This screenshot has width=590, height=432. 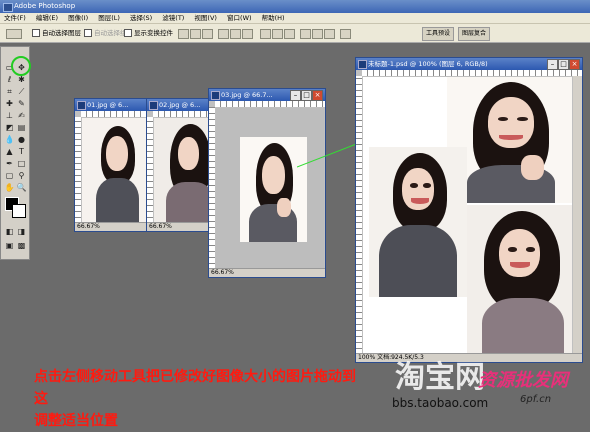 I want to click on align-top-icon, so click(x=183, y=34).